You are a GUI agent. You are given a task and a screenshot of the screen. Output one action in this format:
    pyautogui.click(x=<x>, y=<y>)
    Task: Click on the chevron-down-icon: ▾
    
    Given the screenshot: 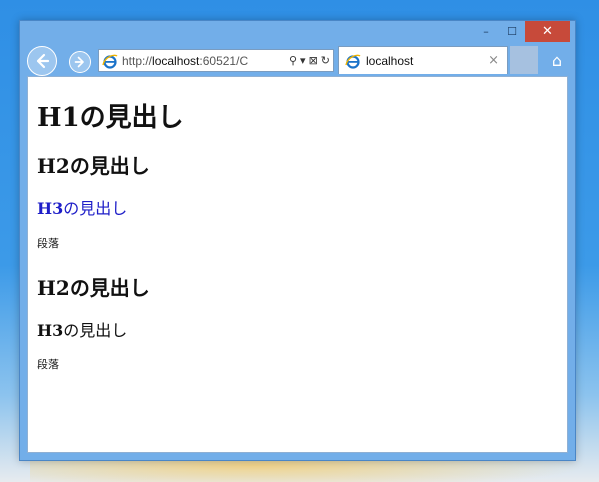 What is the action you would take?
    pyautogui.click(x=303, y=60)
    